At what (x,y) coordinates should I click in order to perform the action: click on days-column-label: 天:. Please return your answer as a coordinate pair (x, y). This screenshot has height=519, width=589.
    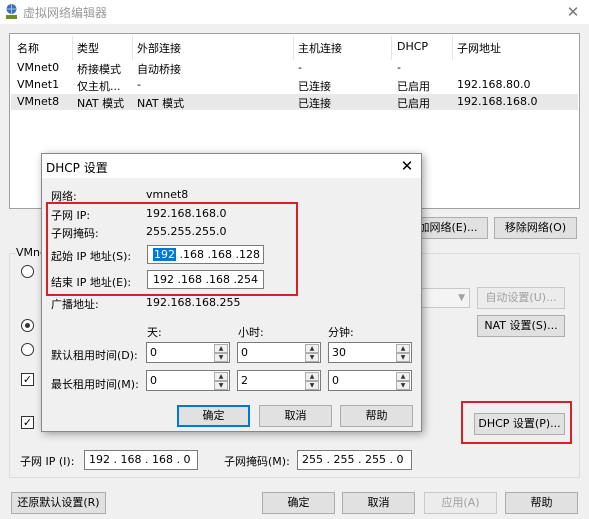
    Looking at the image, I should click on (154, 332).